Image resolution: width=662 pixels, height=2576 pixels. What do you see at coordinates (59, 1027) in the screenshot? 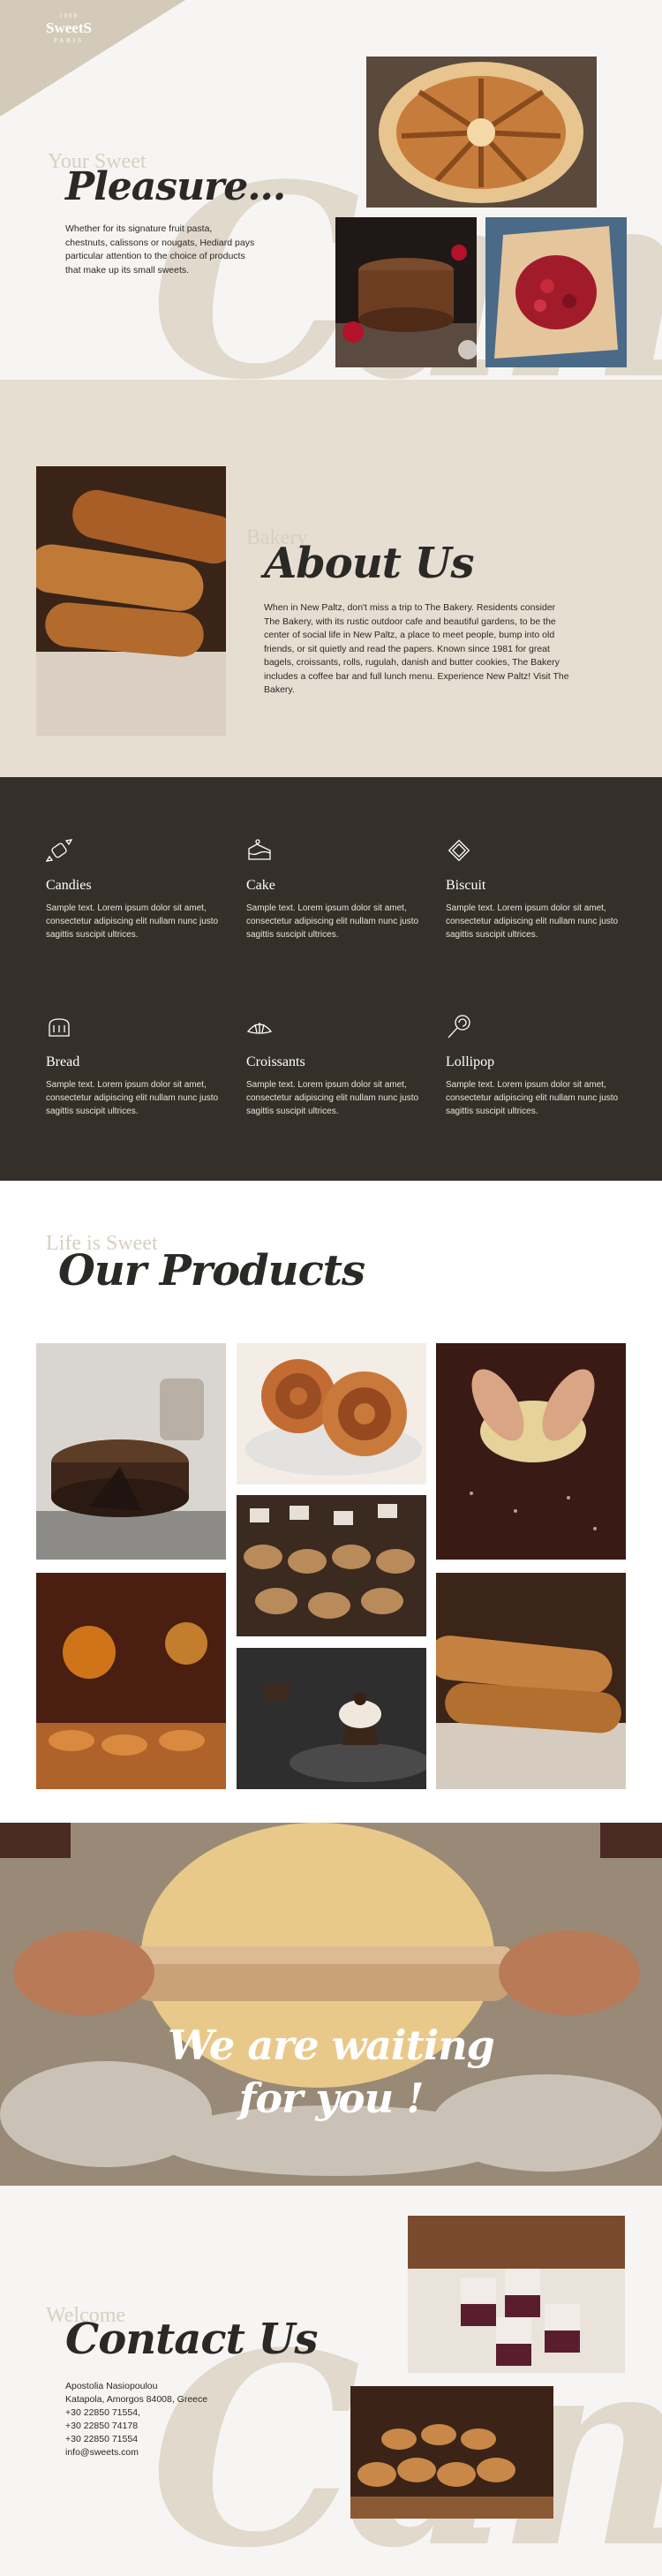
I see `bread-icon` at bounding box center [59, 1027].